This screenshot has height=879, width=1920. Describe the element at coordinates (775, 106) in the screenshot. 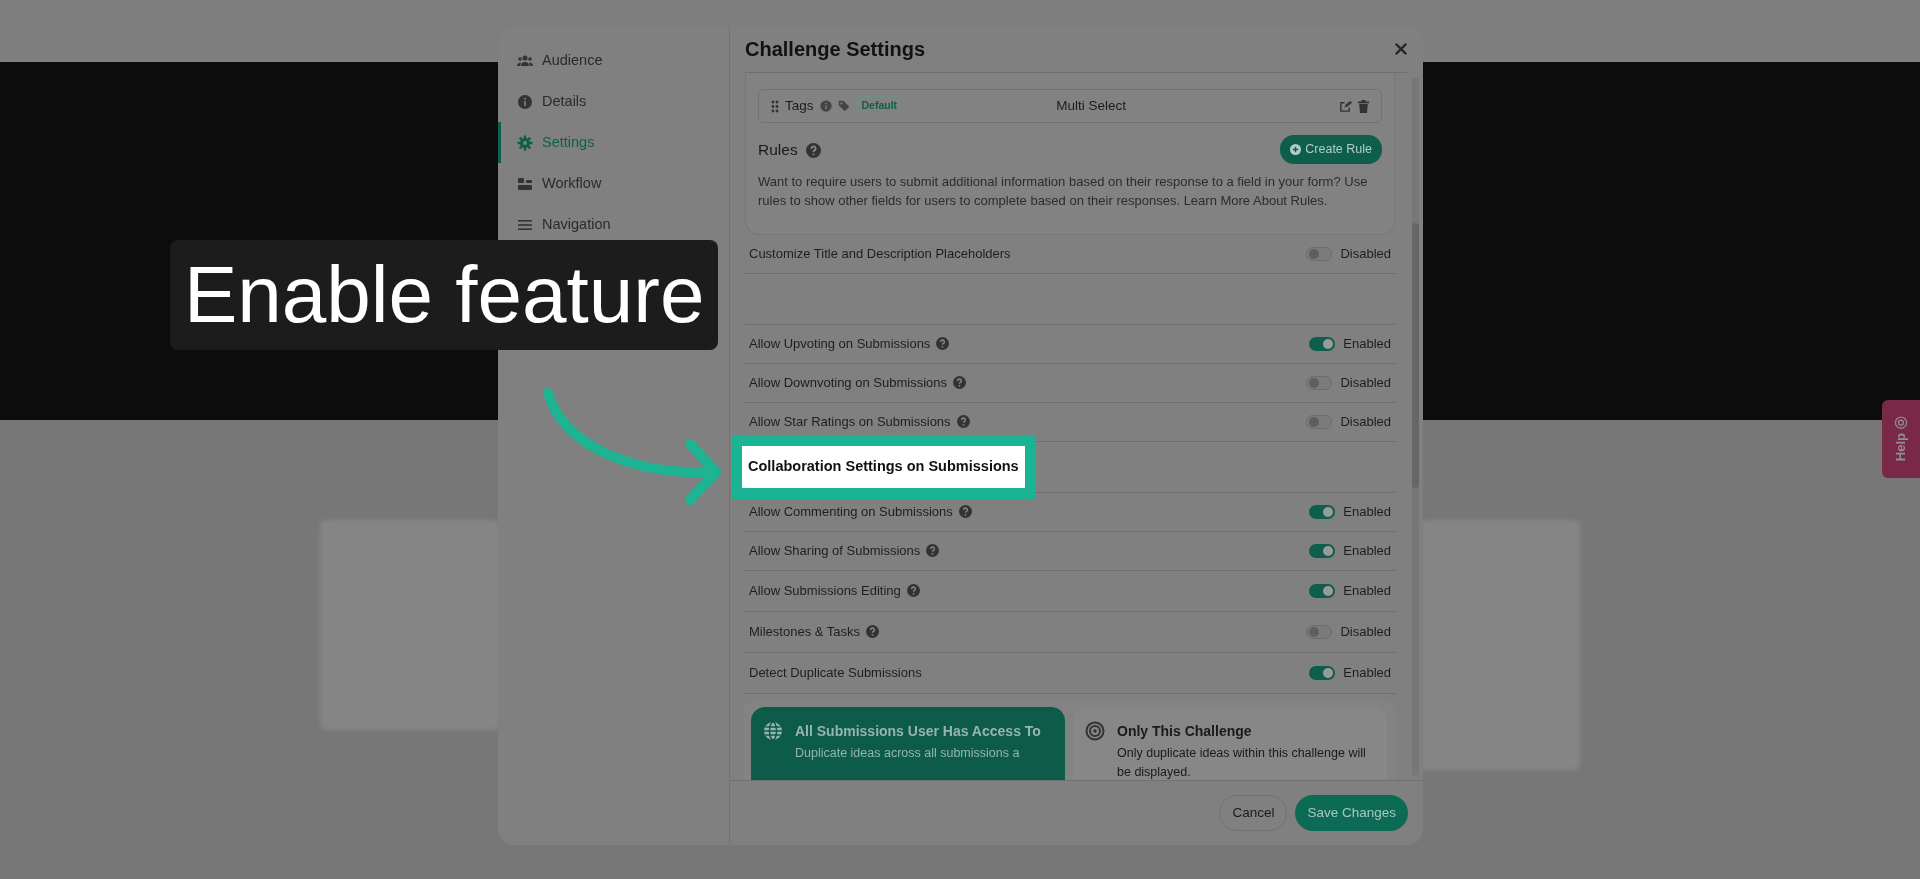

I see `drag-handle-icon` at that location.